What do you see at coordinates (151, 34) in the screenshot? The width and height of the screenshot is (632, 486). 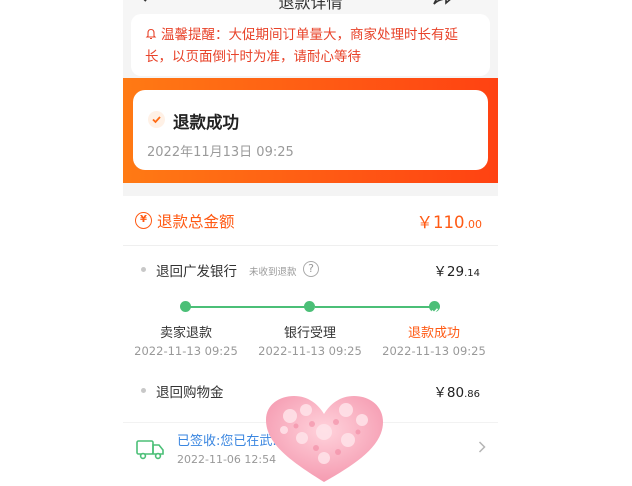 I see `bell-icon` at bounding box center [151, 34].